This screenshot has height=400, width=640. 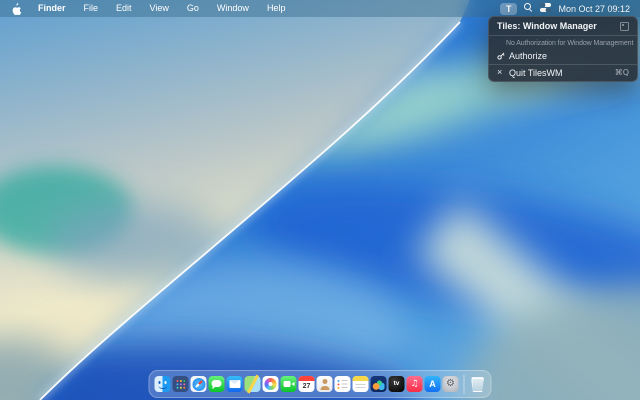 I want to click on apple-menu, so click(x=19, y=8).